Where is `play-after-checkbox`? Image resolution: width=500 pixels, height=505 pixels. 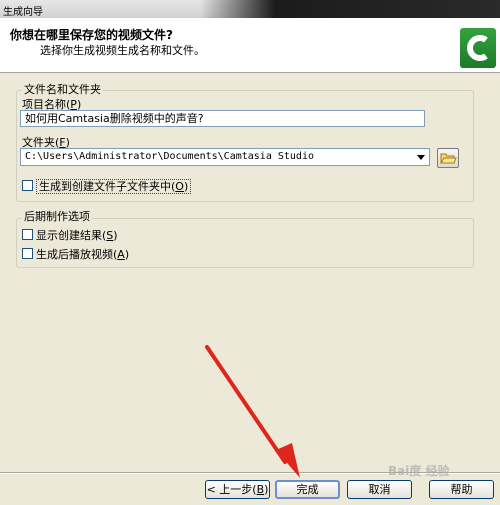
play-after-checkbox is located at coordinates (27, 253).